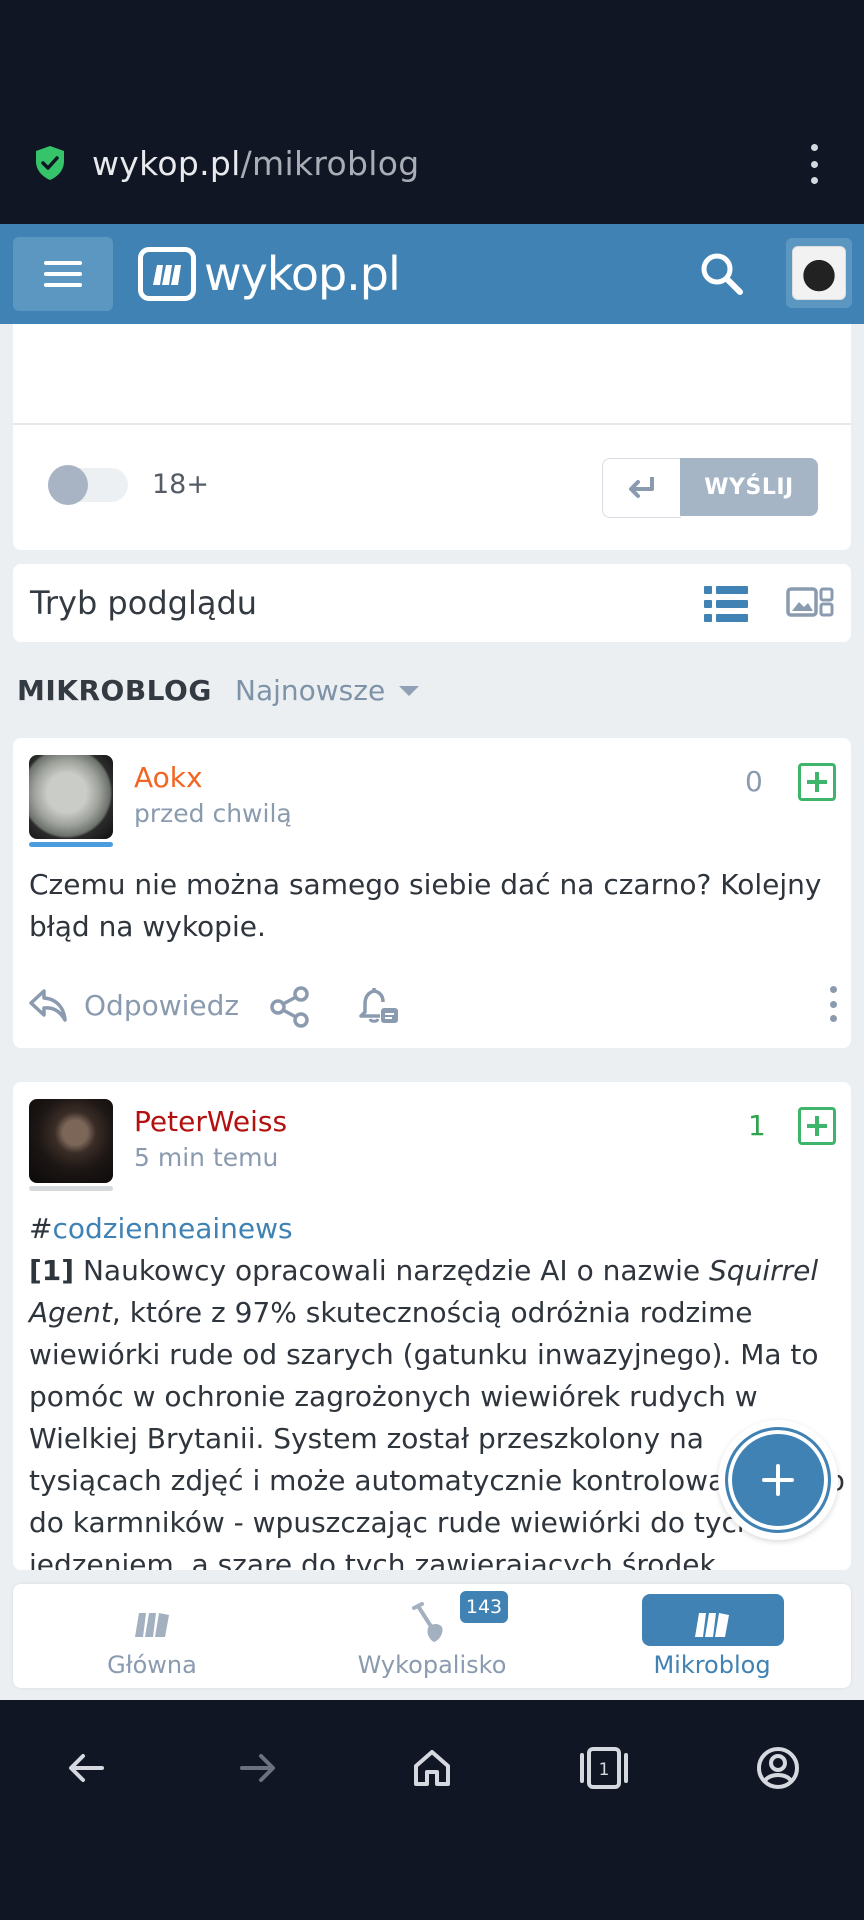 This screenshot has width=864, height=1920. Describe the element at coordinates (144, 603) in the screenshot. I see `preview-mode-title: Tryb podglądu` at that location.